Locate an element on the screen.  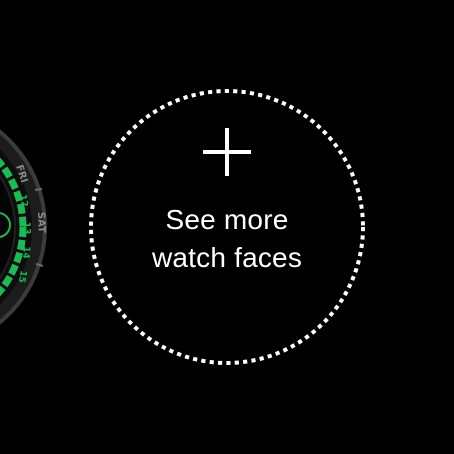
ring-number: 13 is located at coordinates (26, 228).